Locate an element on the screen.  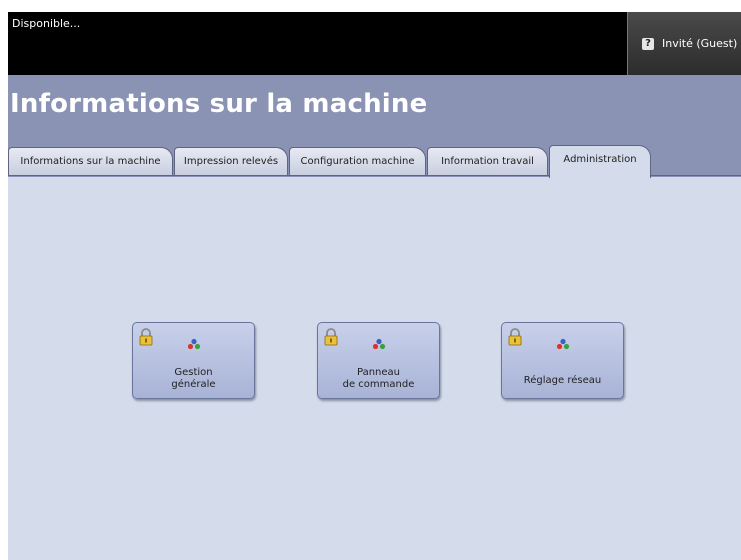
user-label: Invité (Guest) is located at coordinates (700, 43).